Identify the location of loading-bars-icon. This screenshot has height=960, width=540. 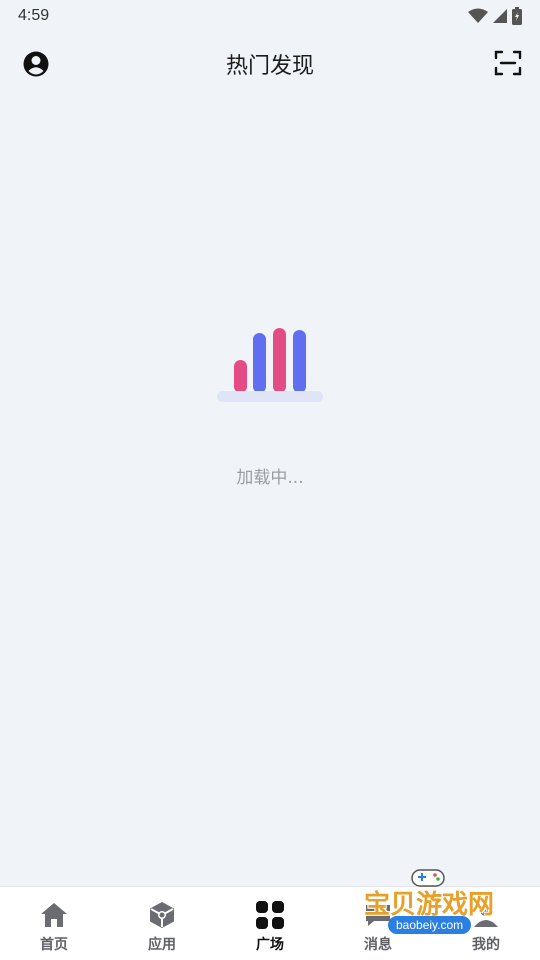
(270, 365).